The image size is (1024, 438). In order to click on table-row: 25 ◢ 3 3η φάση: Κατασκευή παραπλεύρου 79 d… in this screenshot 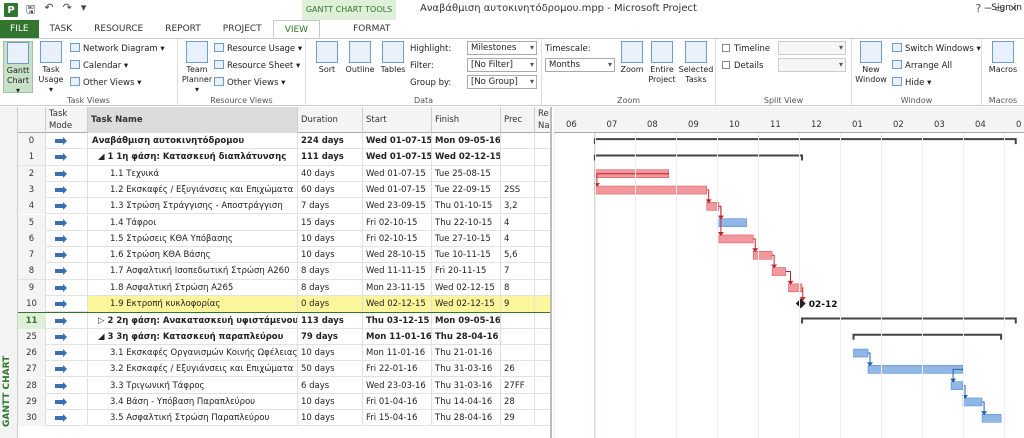, I will do `click(284, 336)`.